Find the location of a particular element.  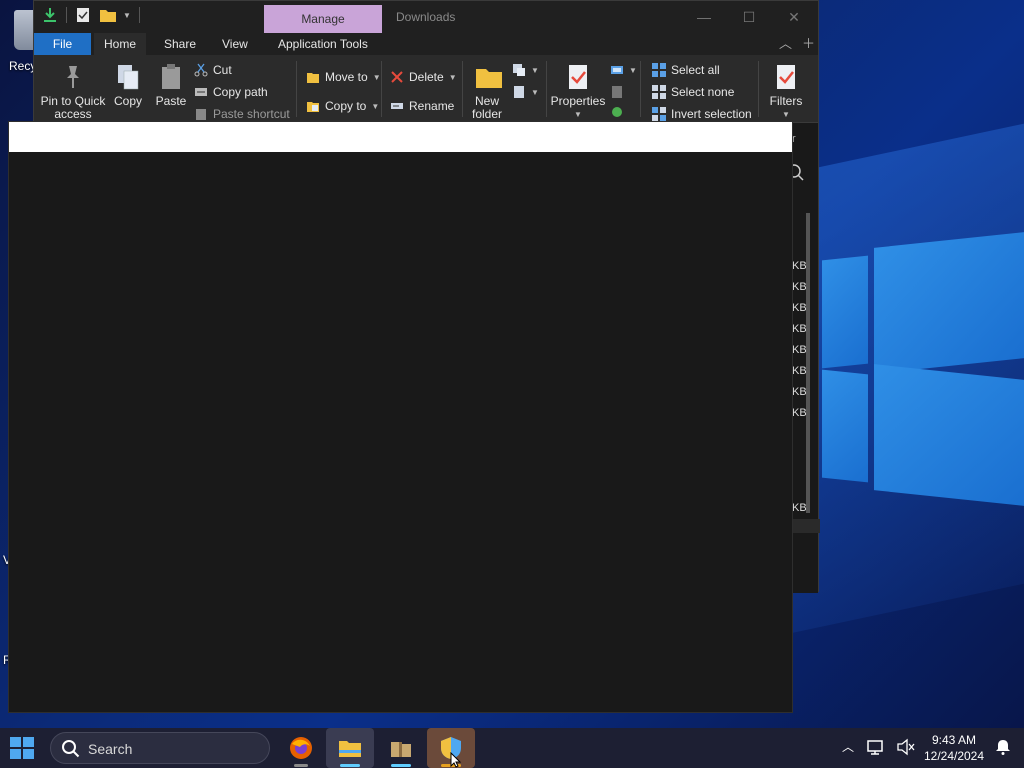

edit-icon is located at coordinates (617, 92).